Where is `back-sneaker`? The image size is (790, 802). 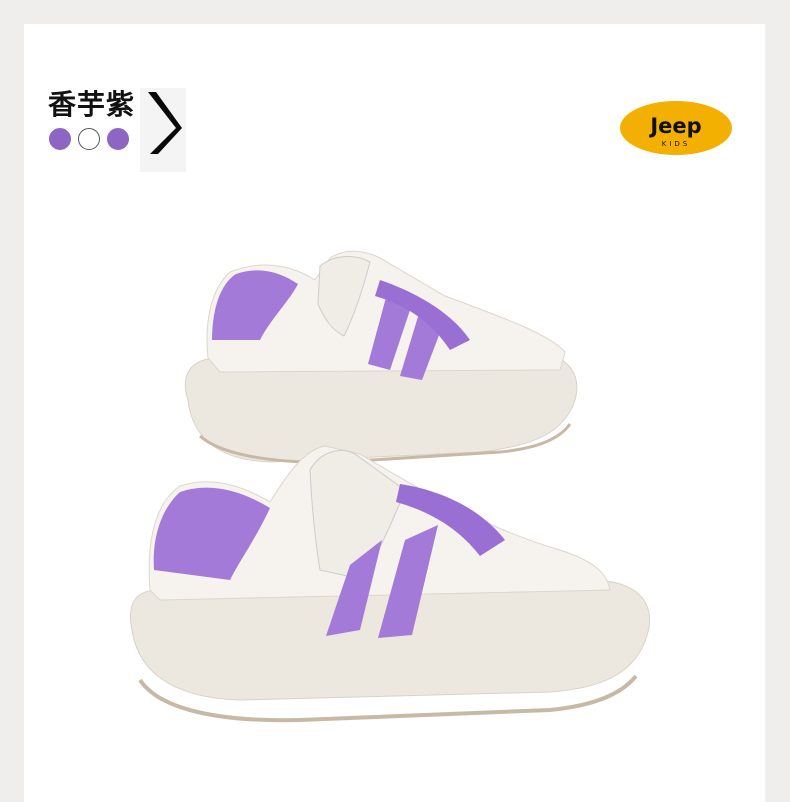
back-sneaker is located at coordinates (381, 357).